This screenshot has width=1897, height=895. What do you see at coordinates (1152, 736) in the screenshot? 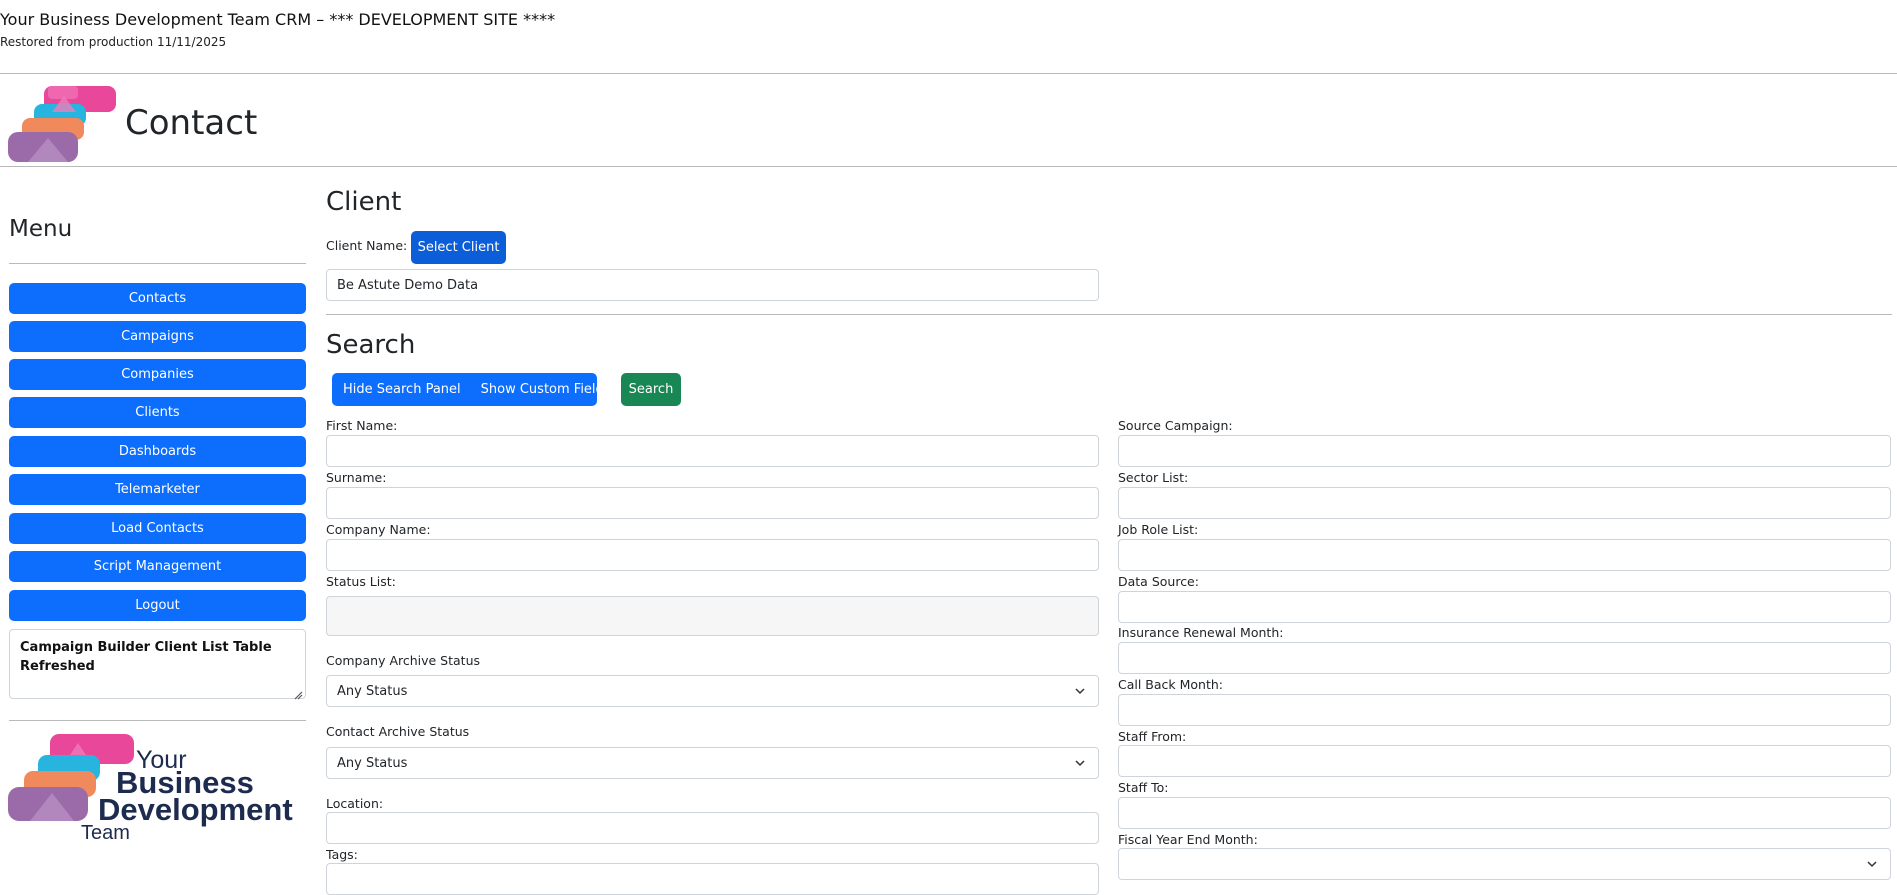
I see `staff-from-label: Staff From:` at bounding box center [1152, 736].